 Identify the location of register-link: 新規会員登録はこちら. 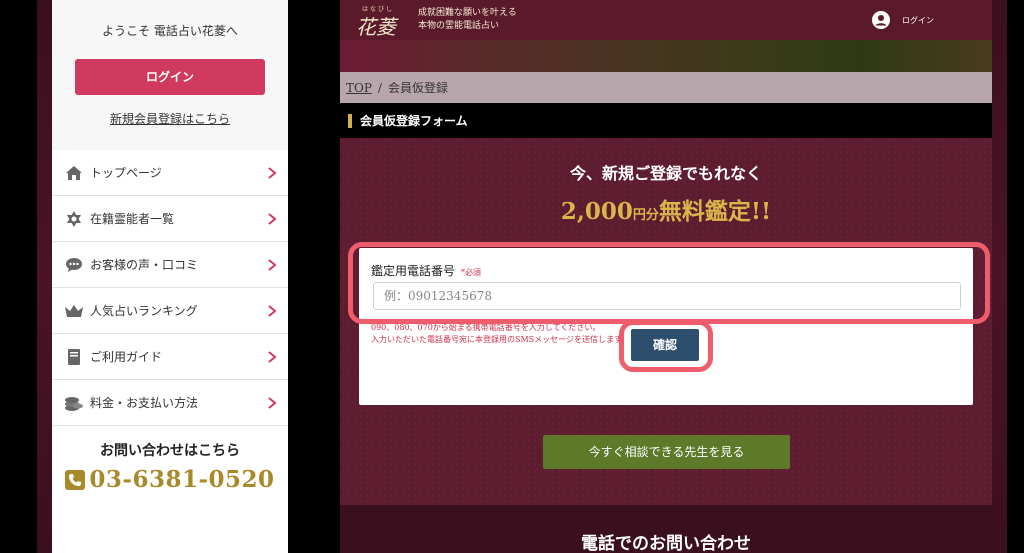
(170, 118).